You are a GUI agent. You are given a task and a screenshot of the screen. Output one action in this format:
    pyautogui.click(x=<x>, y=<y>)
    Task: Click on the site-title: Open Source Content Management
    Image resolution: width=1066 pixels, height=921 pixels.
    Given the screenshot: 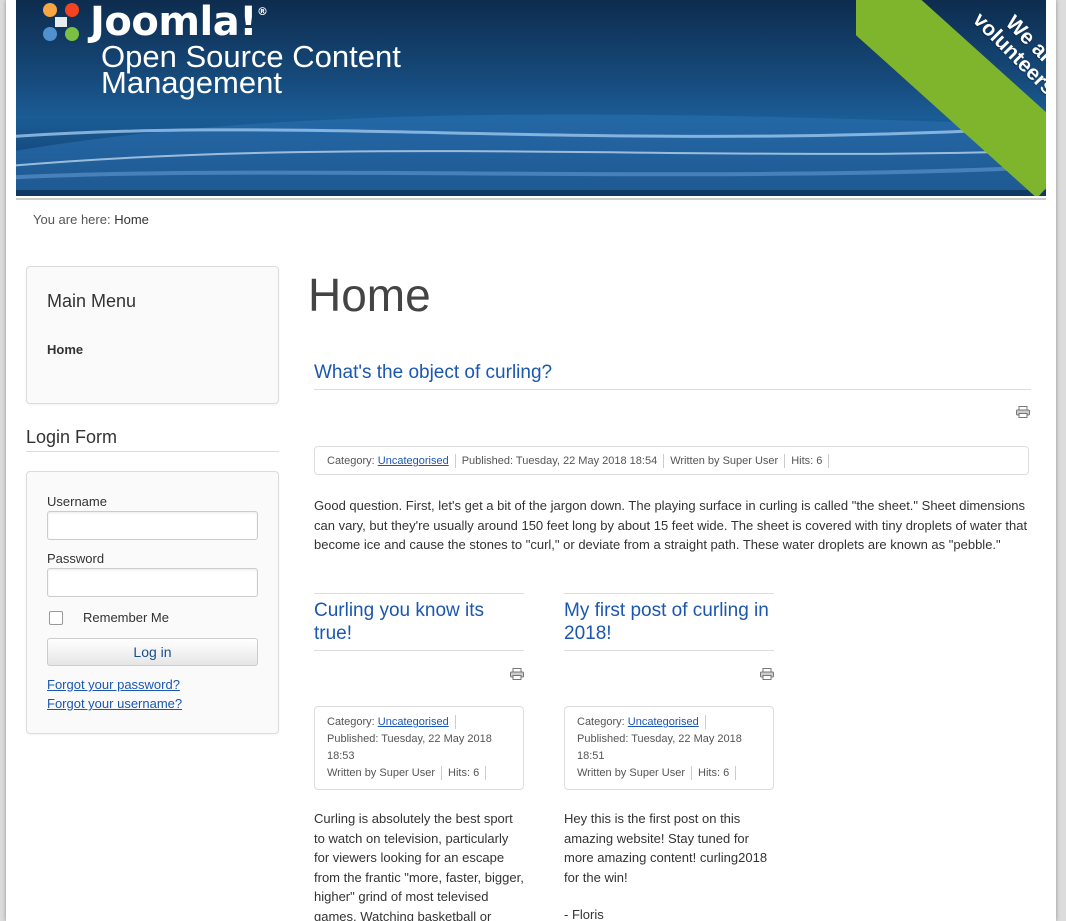 What is the action you would take?
    pyautogui.click(x=291, y=69)
    